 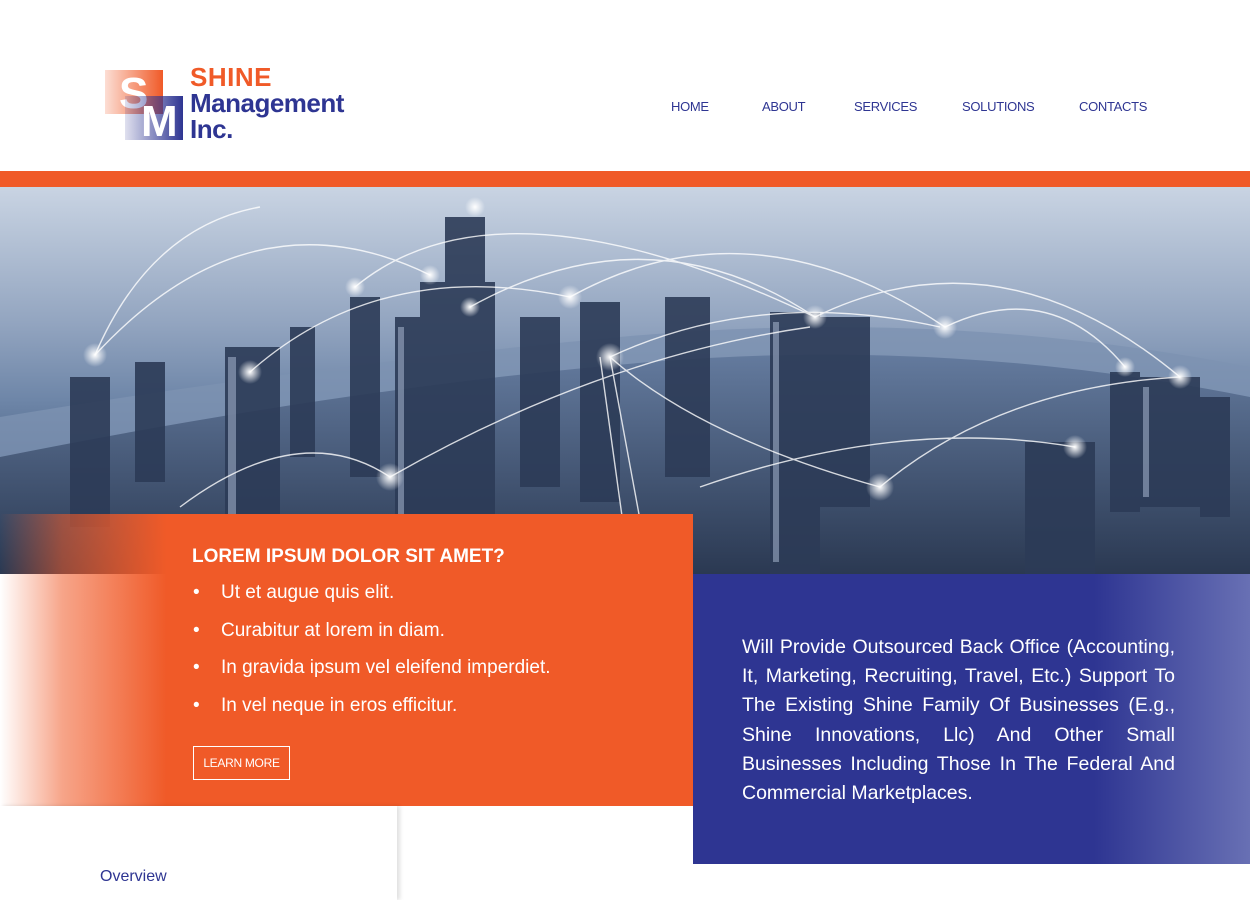 I want to click on nav-services: SERVICES, so click(x=885, y=106).